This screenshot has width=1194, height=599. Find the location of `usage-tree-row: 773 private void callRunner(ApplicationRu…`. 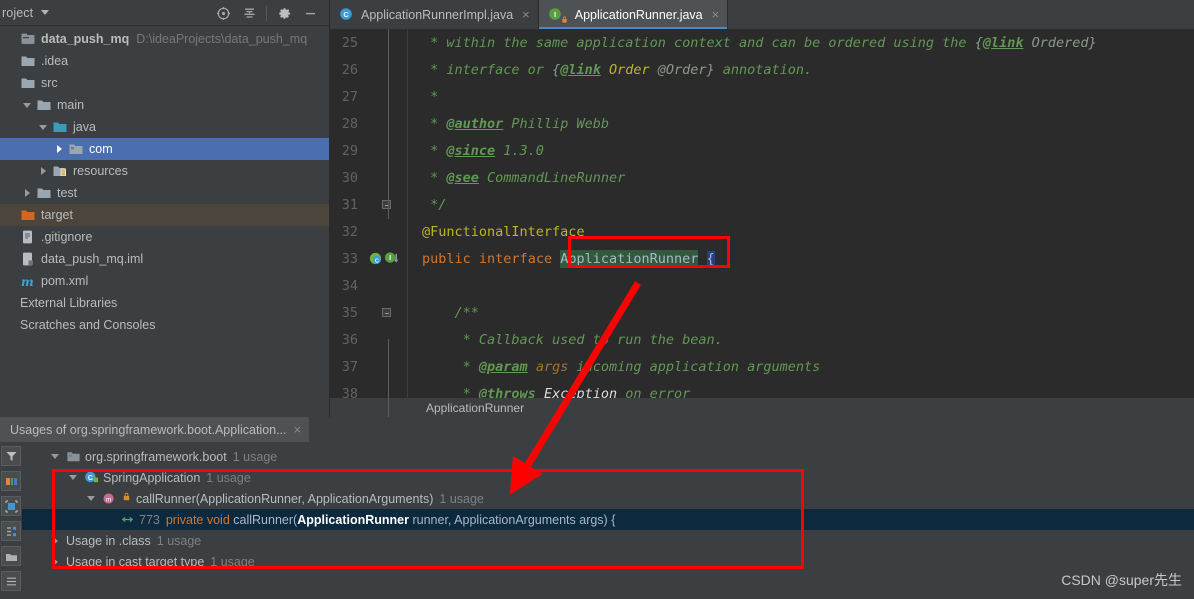

usage-tree-row: 773 private void callRunner(ApplicationRu… is located at coordinates (608, 519).